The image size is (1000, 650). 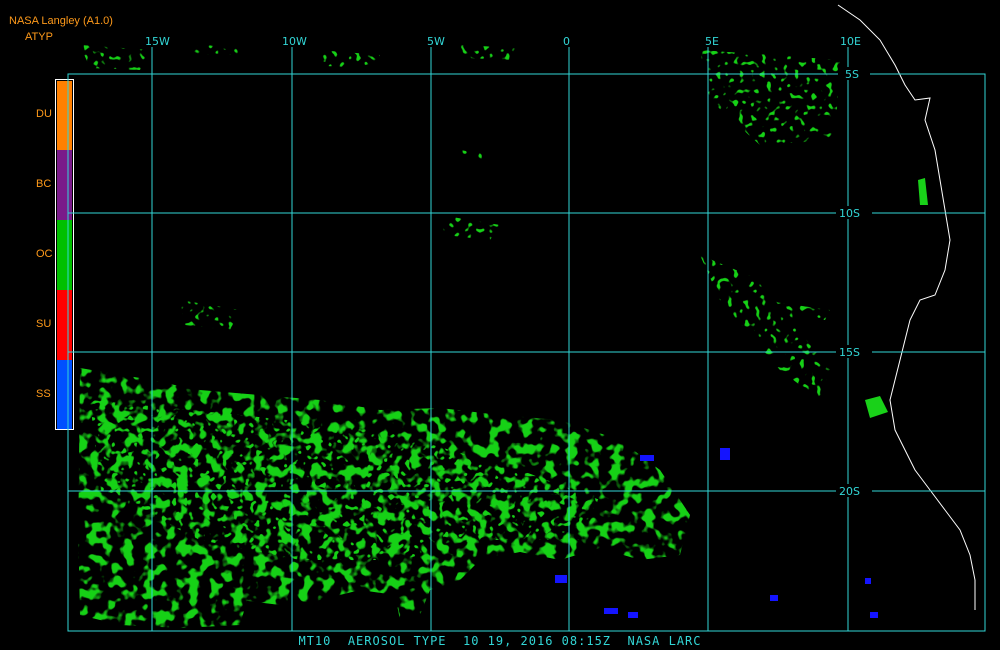 I want to click on lon-label-10e: 10E, so click(x=850, y=41).